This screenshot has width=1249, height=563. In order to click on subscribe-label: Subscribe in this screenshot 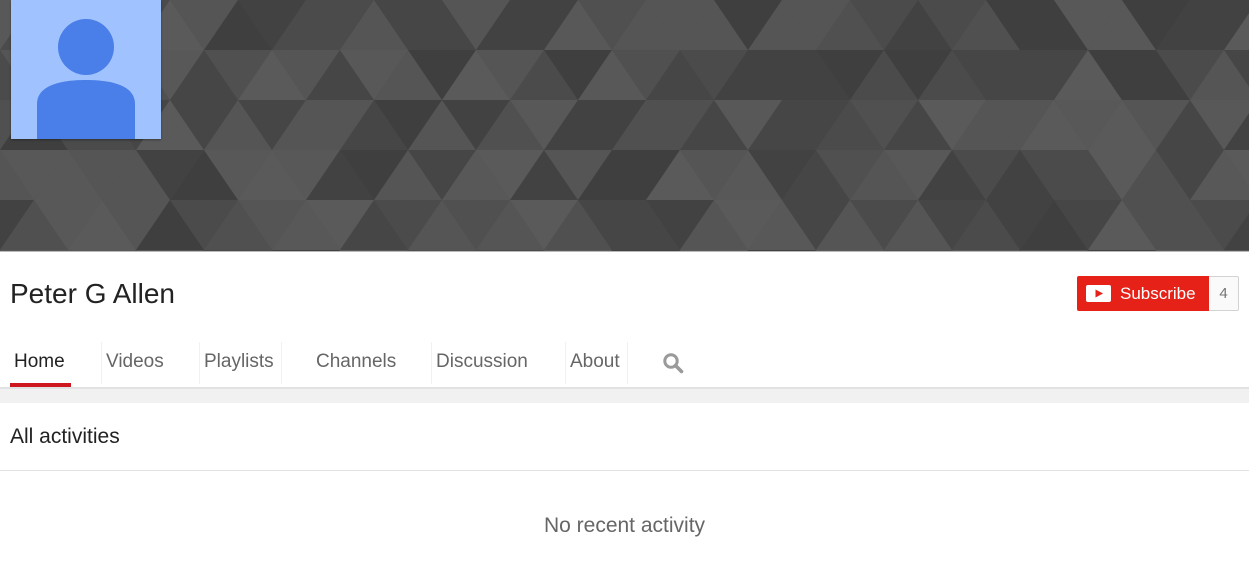, I will do `click(1158, 293)`.